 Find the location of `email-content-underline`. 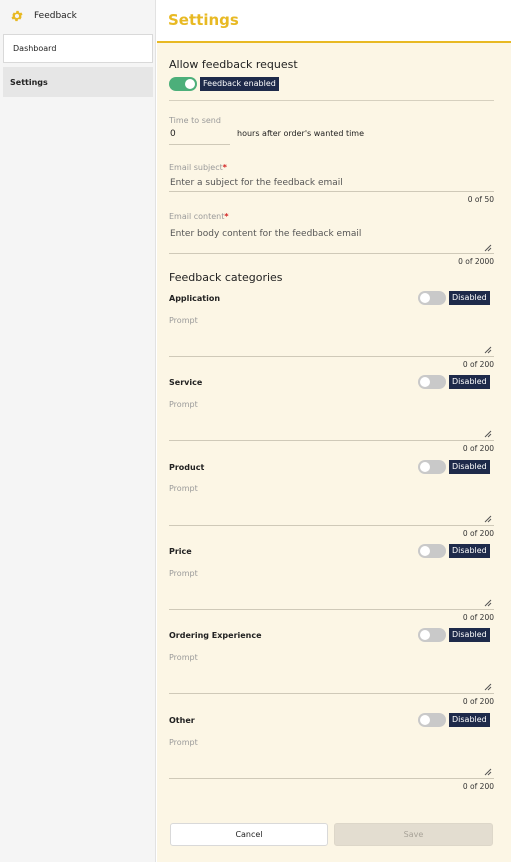

email-content-underline is located at coordinates (331, 253).